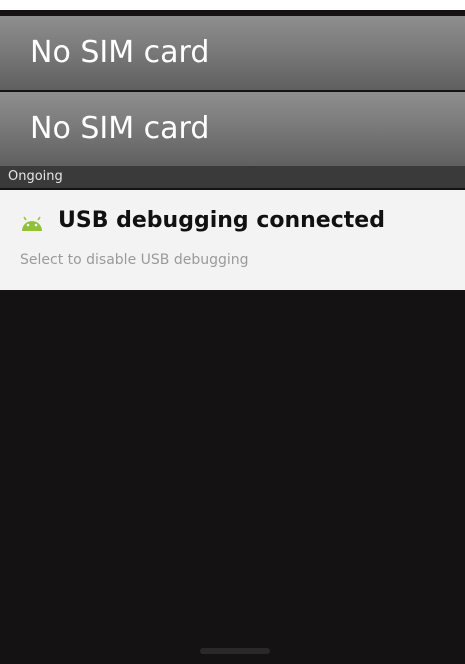  Describe the element at coordinates (232, 177) in the screenshot. I see `ongoing-section-header: Ongoing` at that location.